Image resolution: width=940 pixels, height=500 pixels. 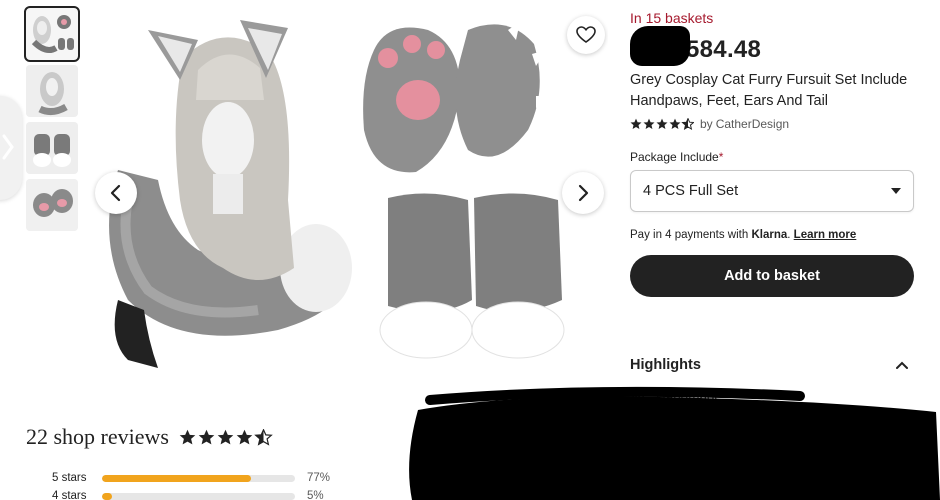 I want to click on redaction-scribble, so click(x=674, y=443).